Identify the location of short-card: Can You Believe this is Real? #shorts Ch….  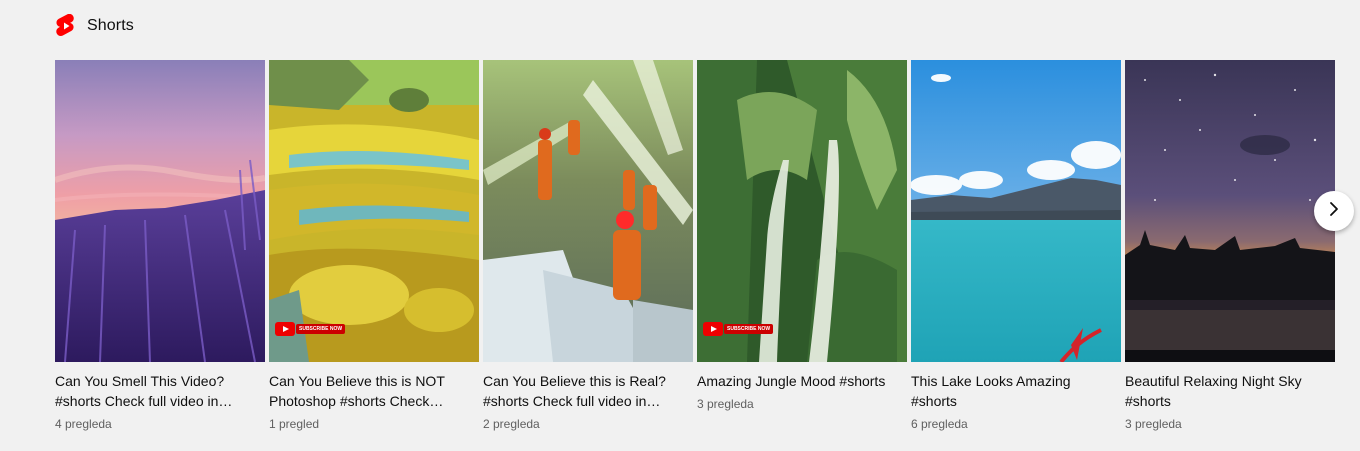
(588, 246).